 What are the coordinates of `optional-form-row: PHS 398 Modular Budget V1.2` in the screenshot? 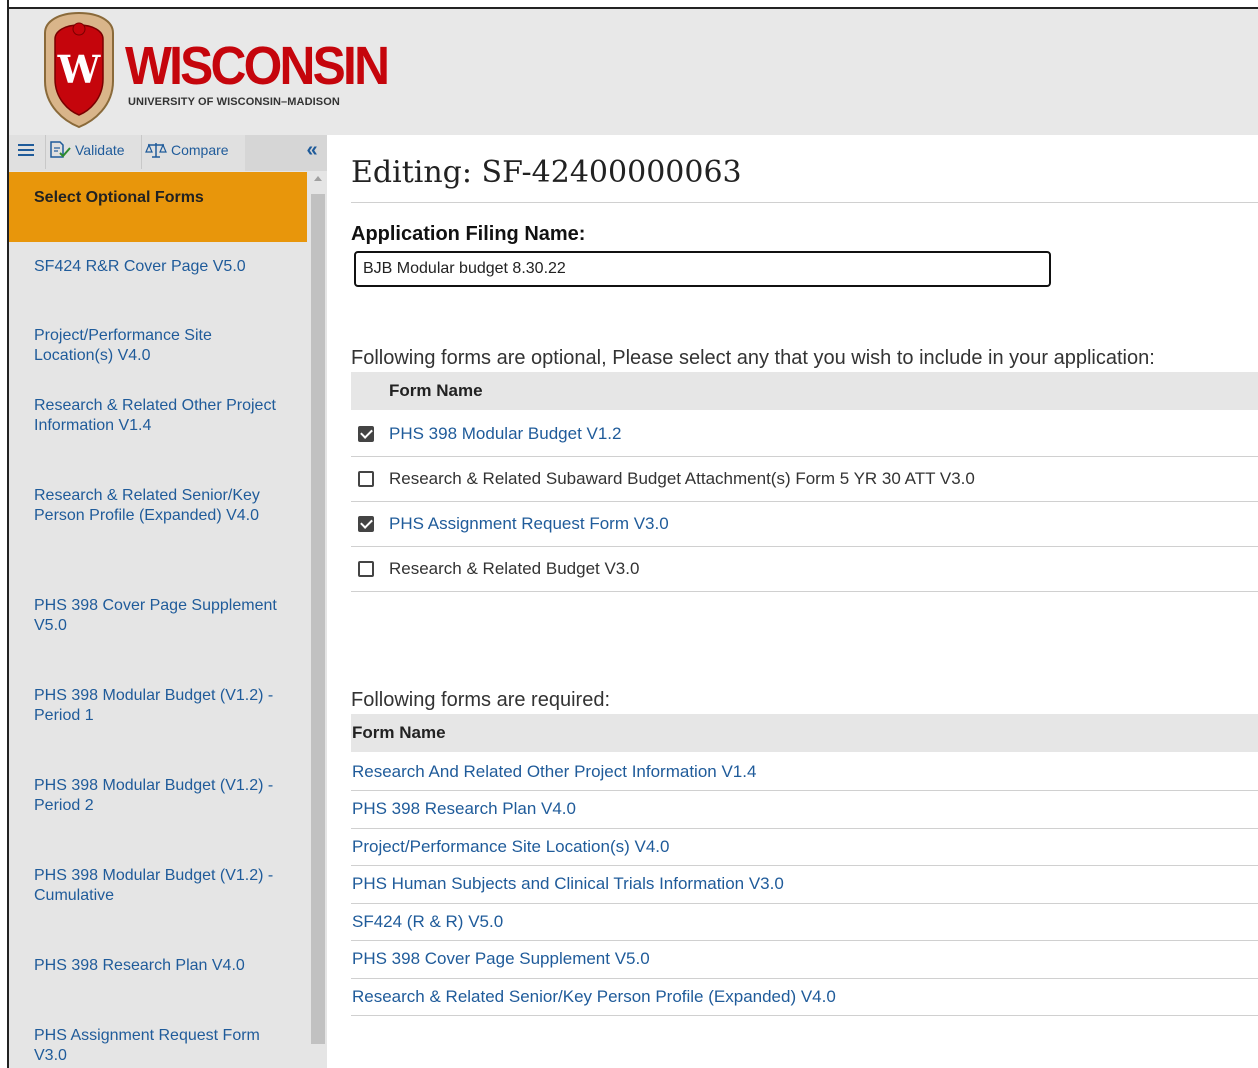 It's located at (804, 434).